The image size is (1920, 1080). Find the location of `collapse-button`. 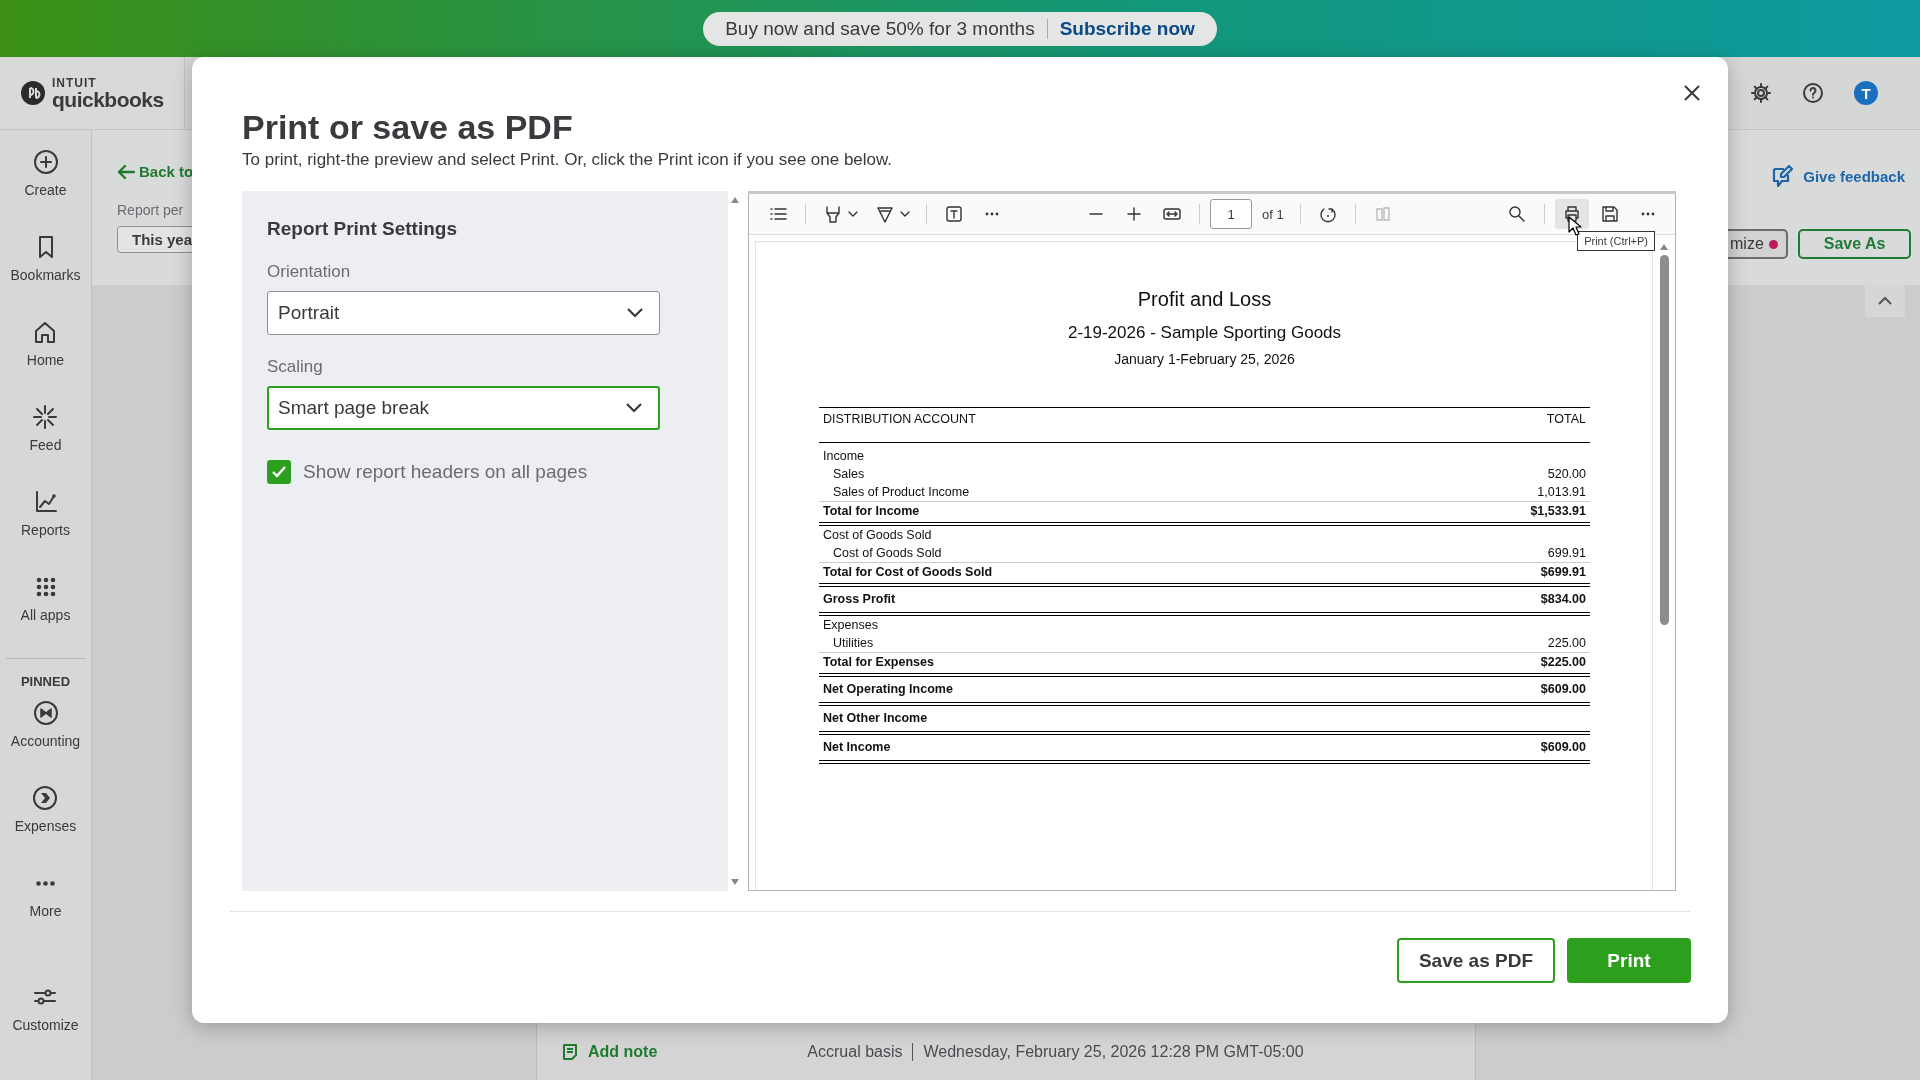

collapse-button is located at coordinates (1885, 301).